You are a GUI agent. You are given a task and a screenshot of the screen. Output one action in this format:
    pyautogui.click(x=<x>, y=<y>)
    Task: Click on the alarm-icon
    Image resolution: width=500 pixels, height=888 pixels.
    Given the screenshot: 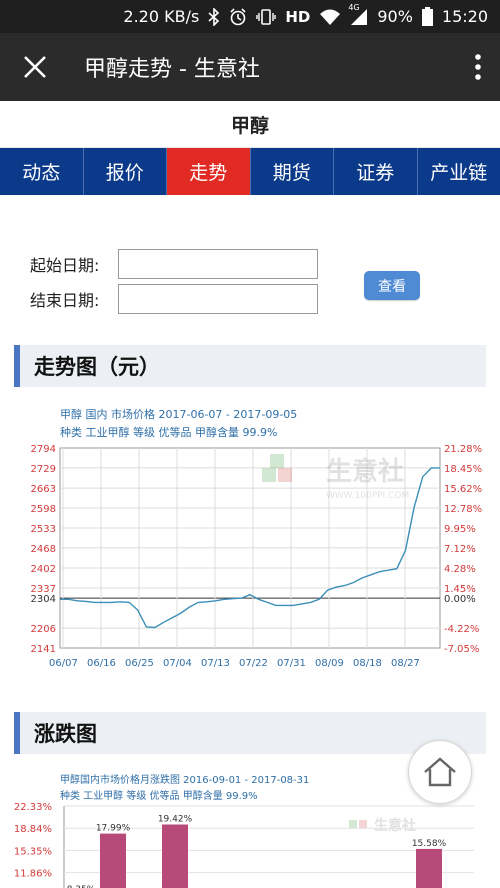 What is the action you would take?
    pyautogui.click(x=238, y=16)
    